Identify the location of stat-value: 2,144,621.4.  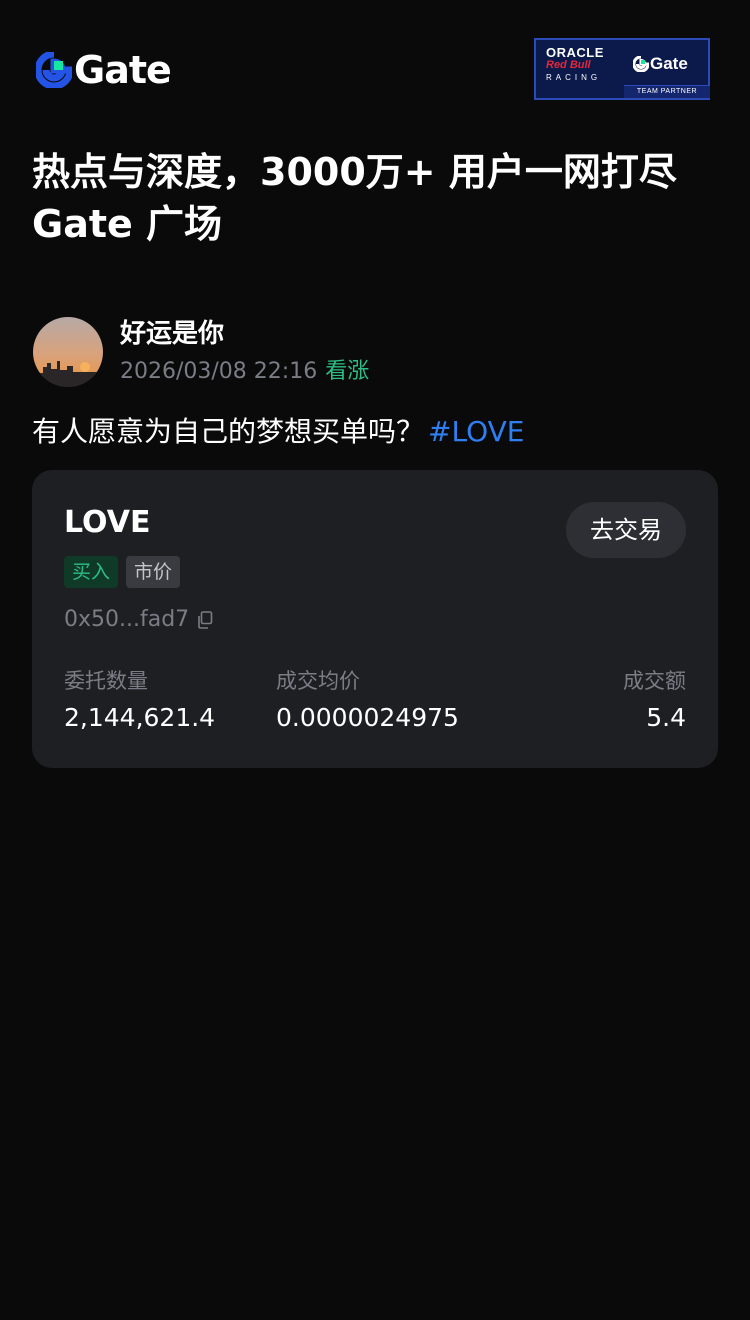
(140, 717).